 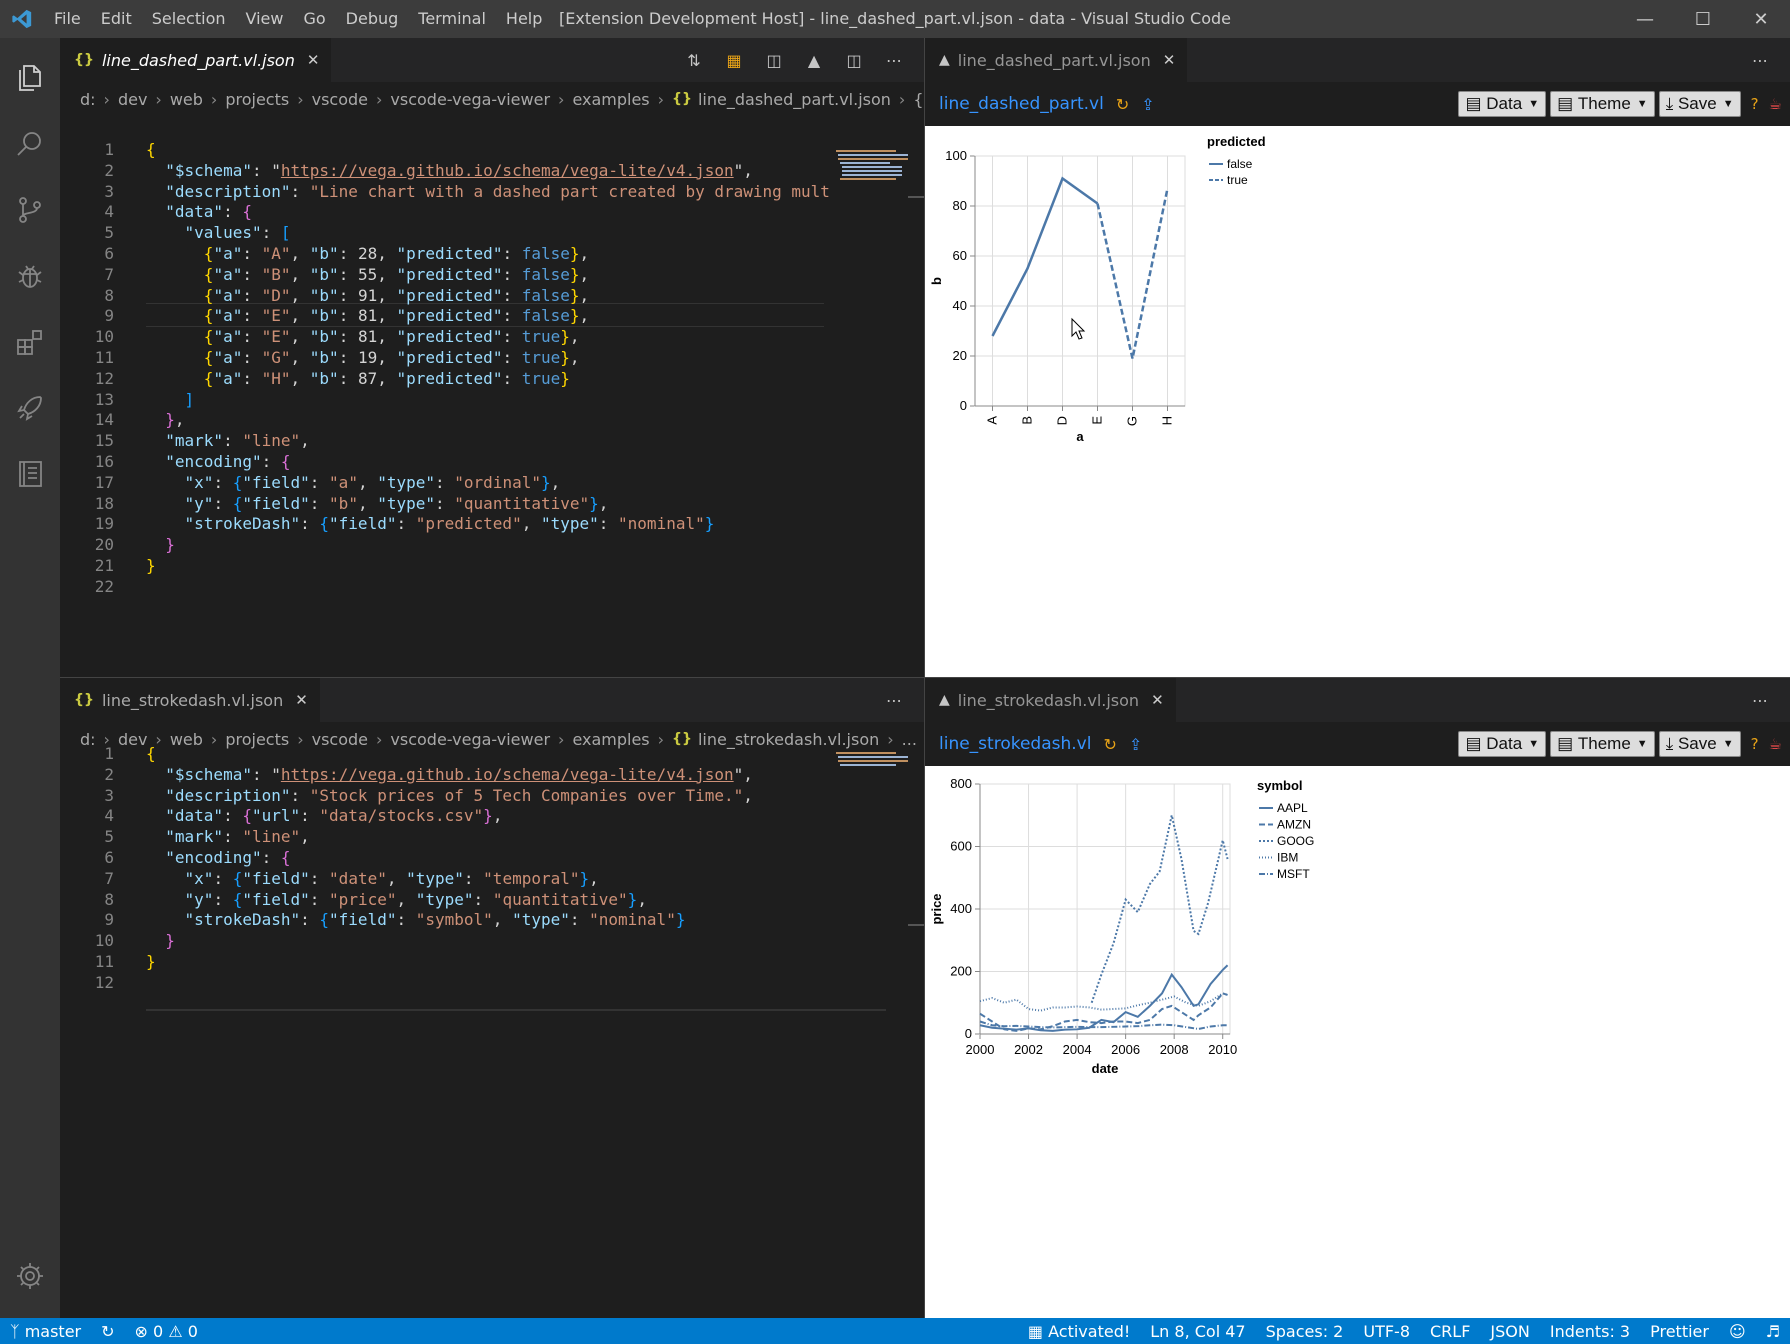 I want to click on gear-icon, so click(x=30, y=1276).